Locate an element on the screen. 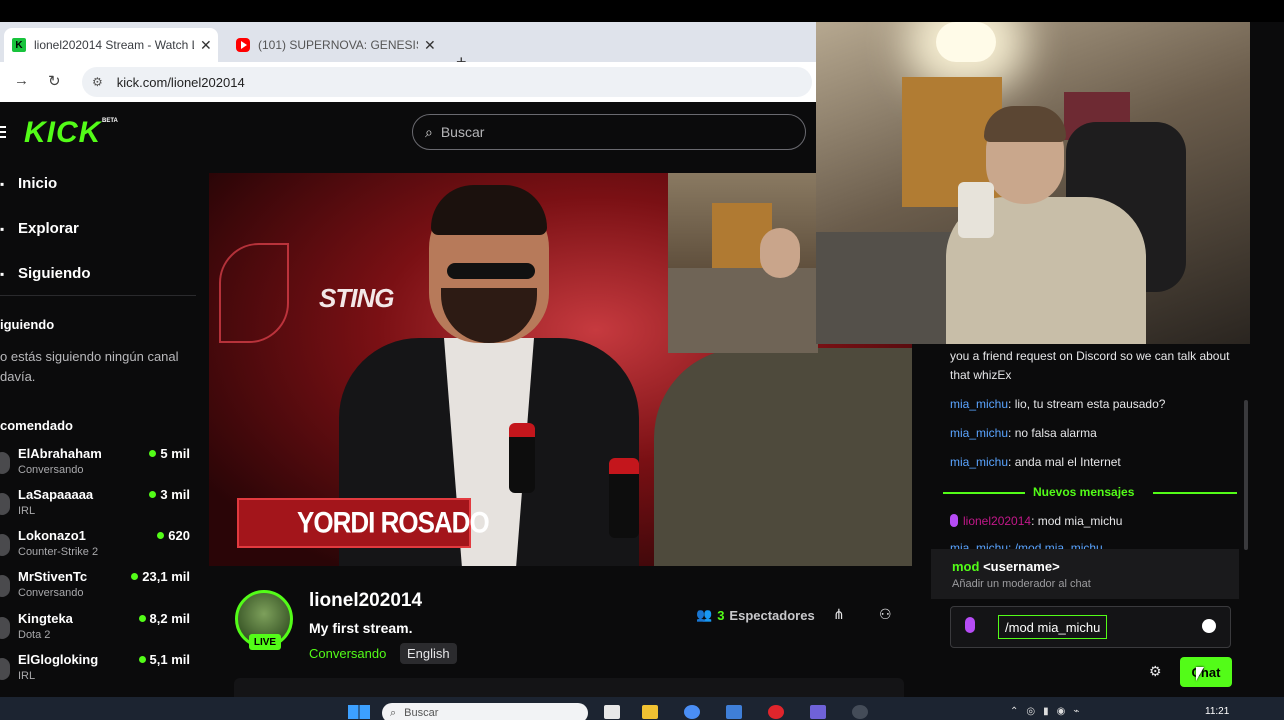  home-icon: ▪ is located at coordinates (2, 183).